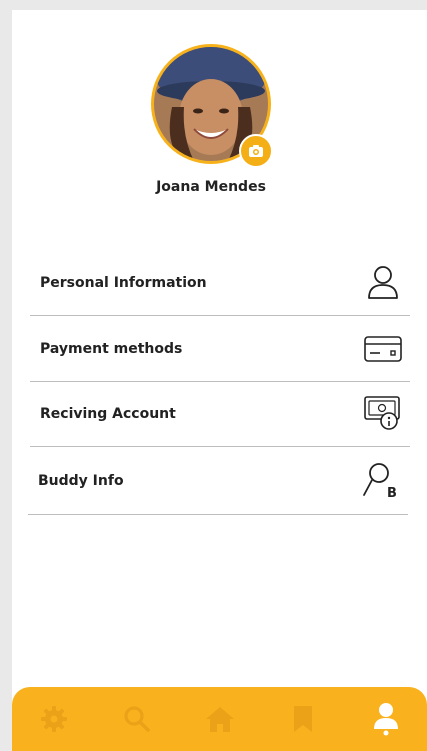 The height and width of the screenshot is (751, 427). I want to click on menu-item-personal-information: Personal Information, so click(220, 283).